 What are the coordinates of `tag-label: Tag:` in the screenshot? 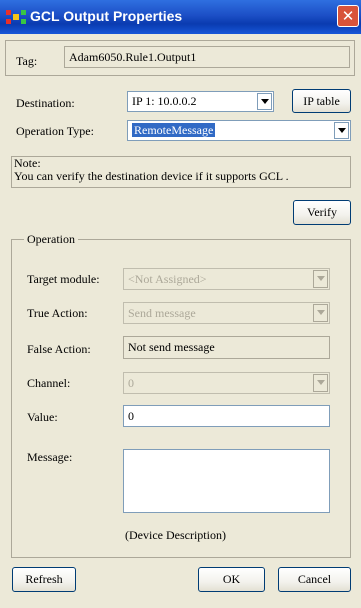 It's located at (27, 61).